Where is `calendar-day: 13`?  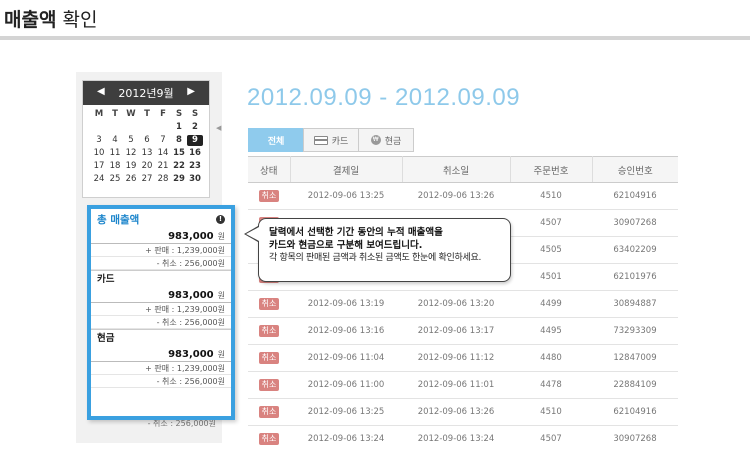 calendar-day: 13 is located at coordinates (147, 153).